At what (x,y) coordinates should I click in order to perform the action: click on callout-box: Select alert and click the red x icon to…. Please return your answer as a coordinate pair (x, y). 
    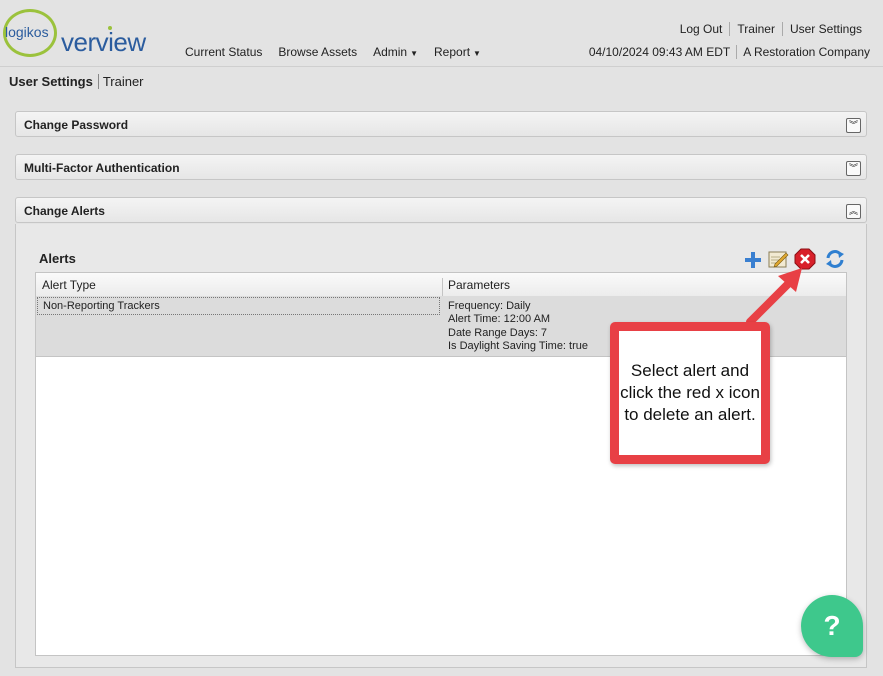
    Looking at the image, I should click on (690, 393).